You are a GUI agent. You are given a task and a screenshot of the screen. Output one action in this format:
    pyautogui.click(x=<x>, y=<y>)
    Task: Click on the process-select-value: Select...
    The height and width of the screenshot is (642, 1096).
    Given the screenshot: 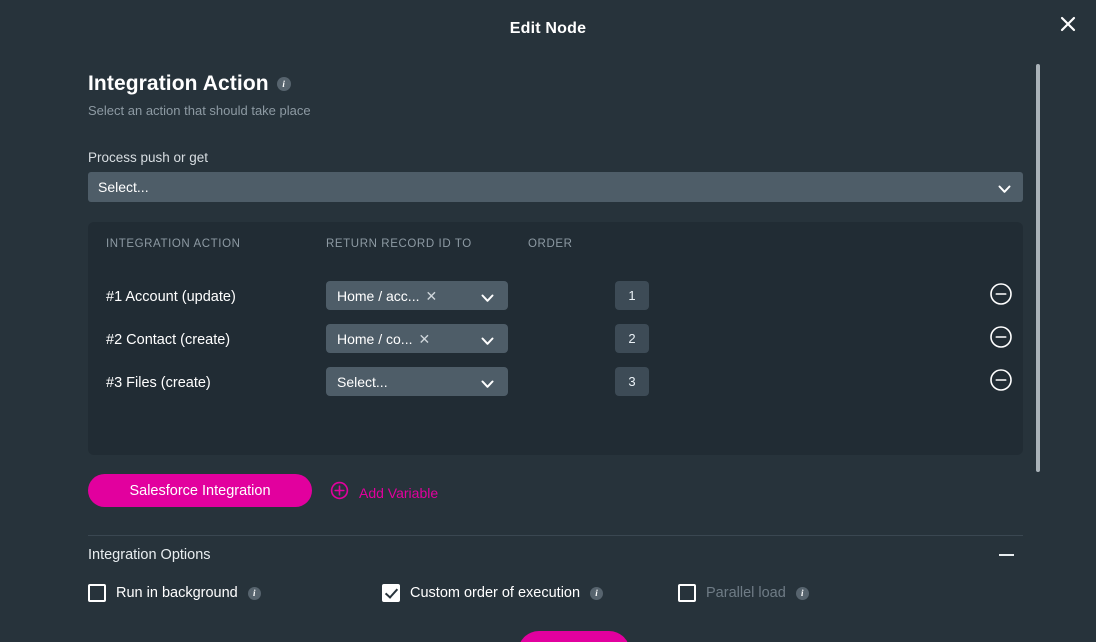 What is the action you would take?
    pyautogui.click(x=123, y=187)
    